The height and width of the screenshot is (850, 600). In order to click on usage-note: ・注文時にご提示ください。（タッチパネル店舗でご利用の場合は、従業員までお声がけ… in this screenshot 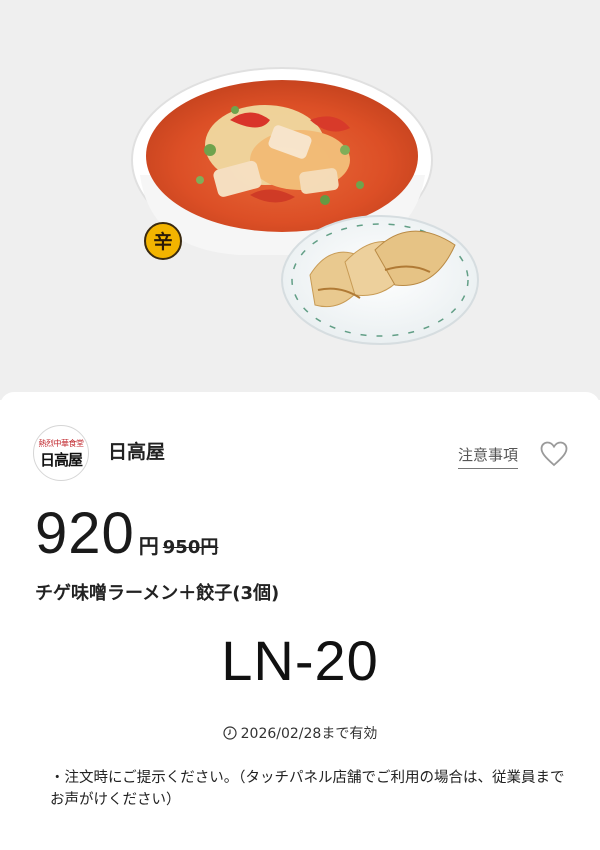, I will do `click(310, 789)`.